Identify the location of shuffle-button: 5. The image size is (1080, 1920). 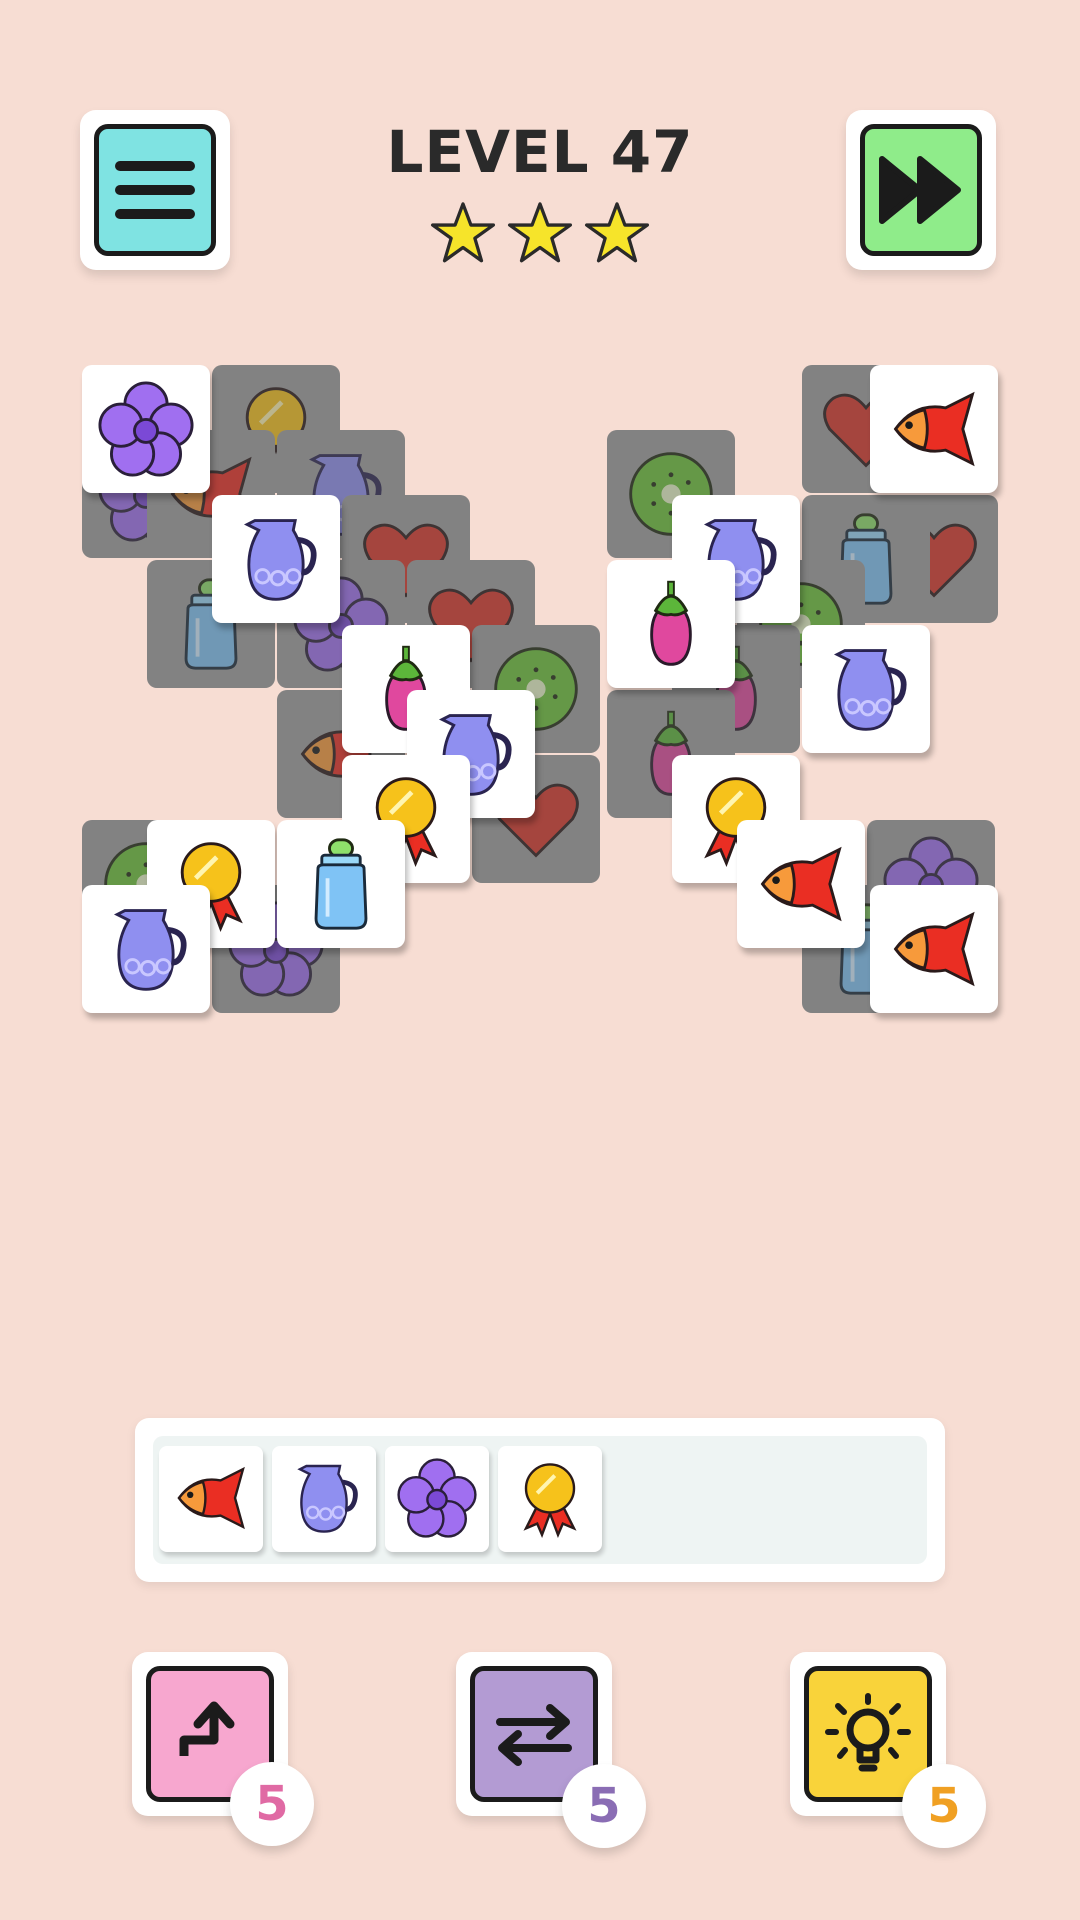
(551, 1750).